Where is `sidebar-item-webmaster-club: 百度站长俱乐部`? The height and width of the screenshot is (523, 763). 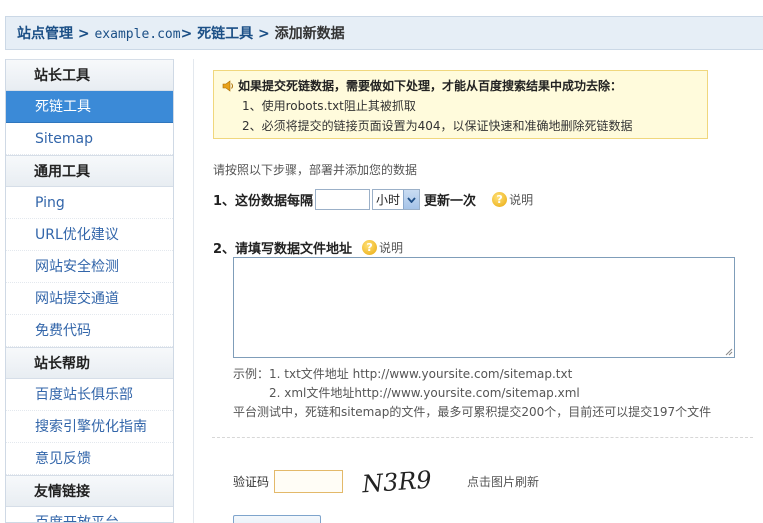
sidebar-item-webmaster-club: 百度站长俱乐部 is located at coordinates (89, 395).